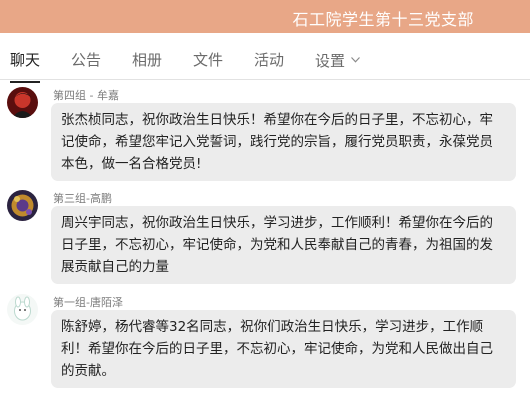  What do you see at coordinates (147, 59) in the screenshot?
I see `tab-album: 相册` at bounding box center [147, 59].